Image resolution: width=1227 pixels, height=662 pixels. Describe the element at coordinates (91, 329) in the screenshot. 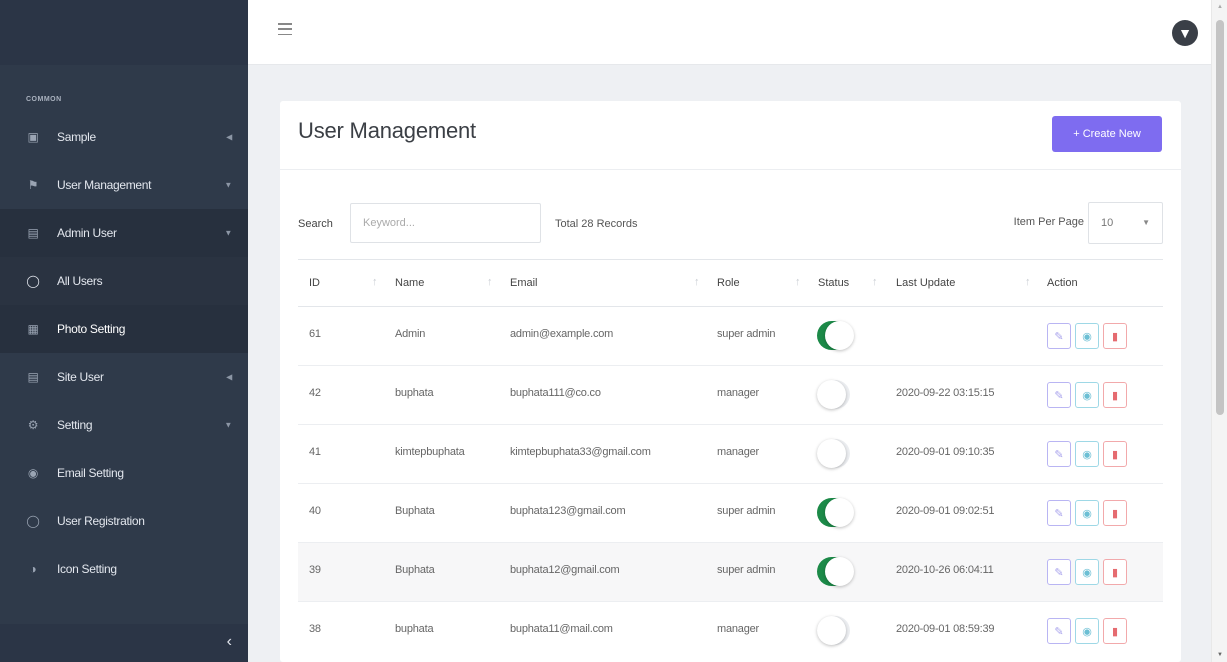

I see `sidebar-item-label: Photo Setting` at that location.